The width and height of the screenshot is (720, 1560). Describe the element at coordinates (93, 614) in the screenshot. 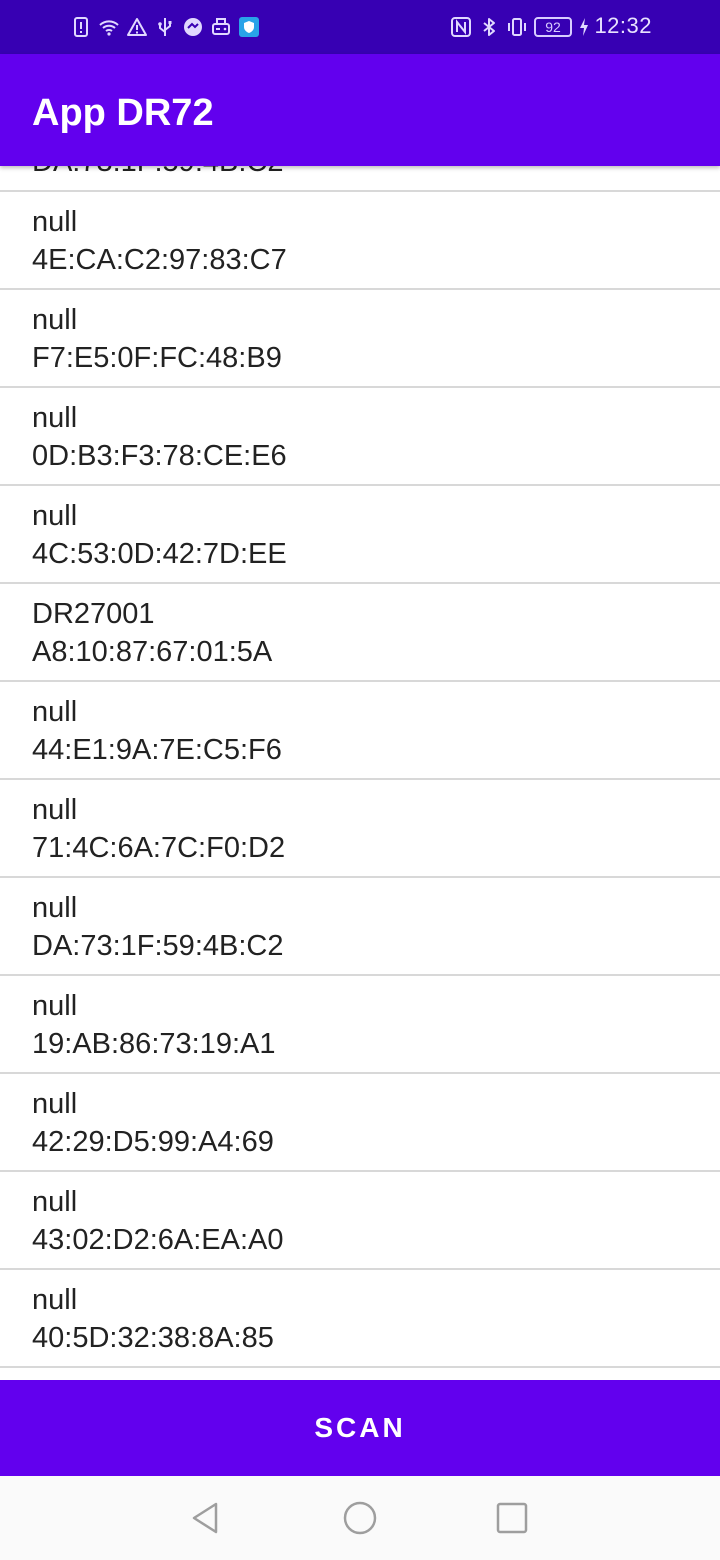

I see `device-name: DR27001` at that location.